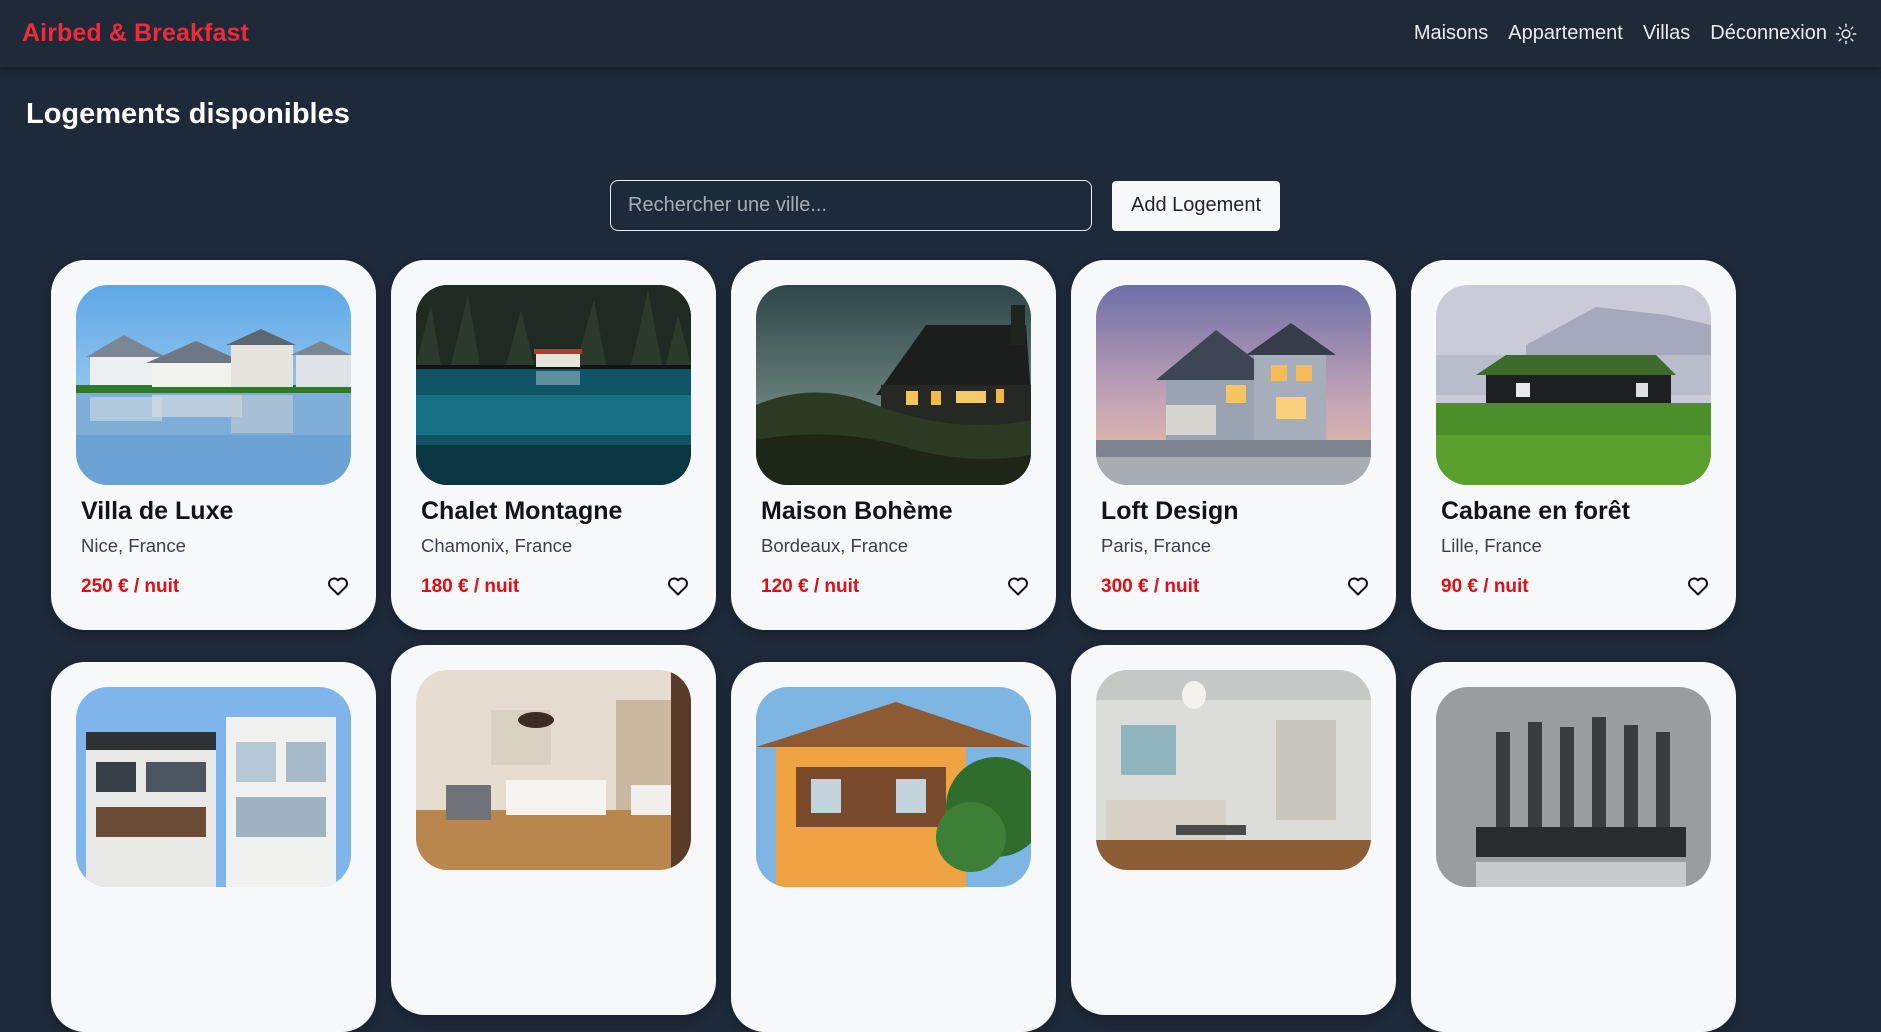 The height and width of the screenshot is (1032, 1881). What do you see at coordinates (1535, 511) in the screenshot?
I see `listing-title: Cabane en forêt` at bounding box center [1535, 511].